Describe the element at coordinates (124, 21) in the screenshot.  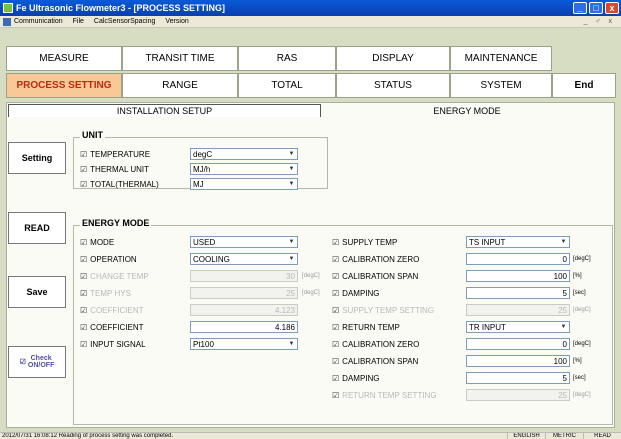
I see `menu-calc-sensor-spacing: CalcSensorSpacing` at that location.